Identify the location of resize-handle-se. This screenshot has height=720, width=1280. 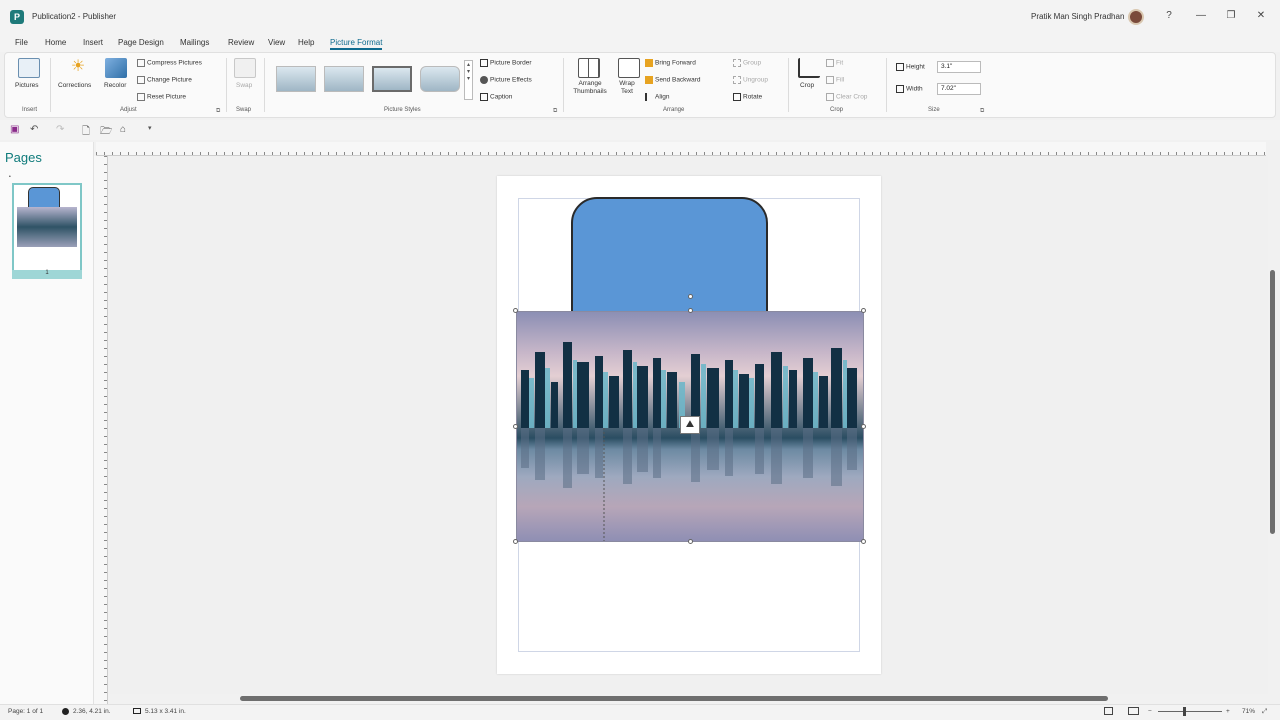
(863, 541).